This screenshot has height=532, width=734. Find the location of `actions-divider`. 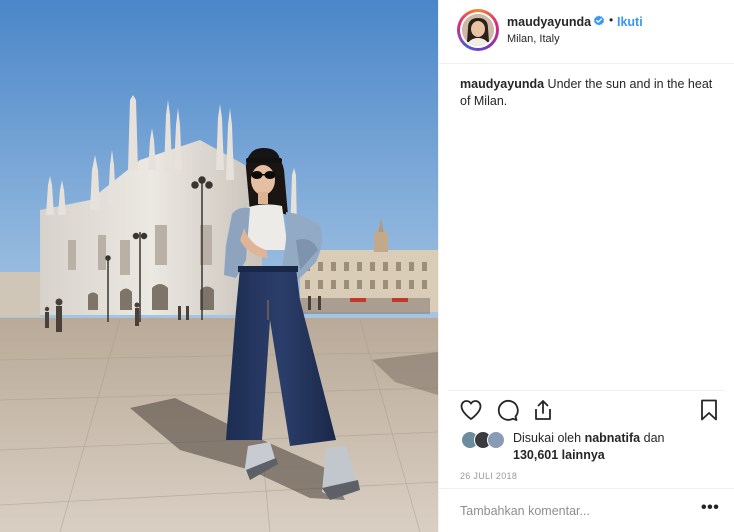

actions-divider is located at coordinates (587, 390).